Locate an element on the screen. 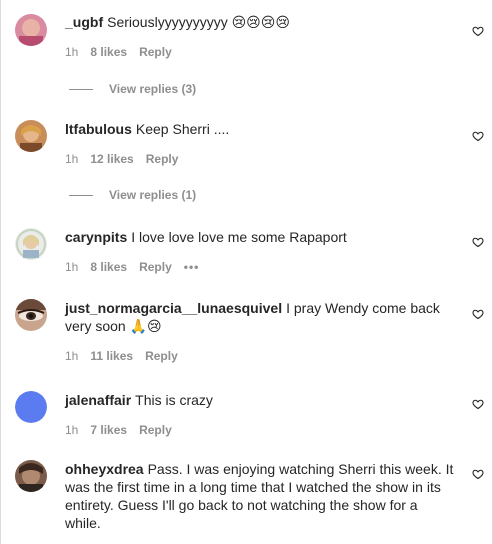  view-replies-label: View replies (1) is located at coordinates (153, 195).